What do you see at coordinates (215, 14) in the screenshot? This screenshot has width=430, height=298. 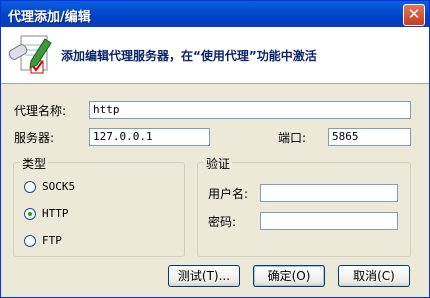 I see `title-bar: 代理添加/编辑 ✕` at bounding box center [215, 14].